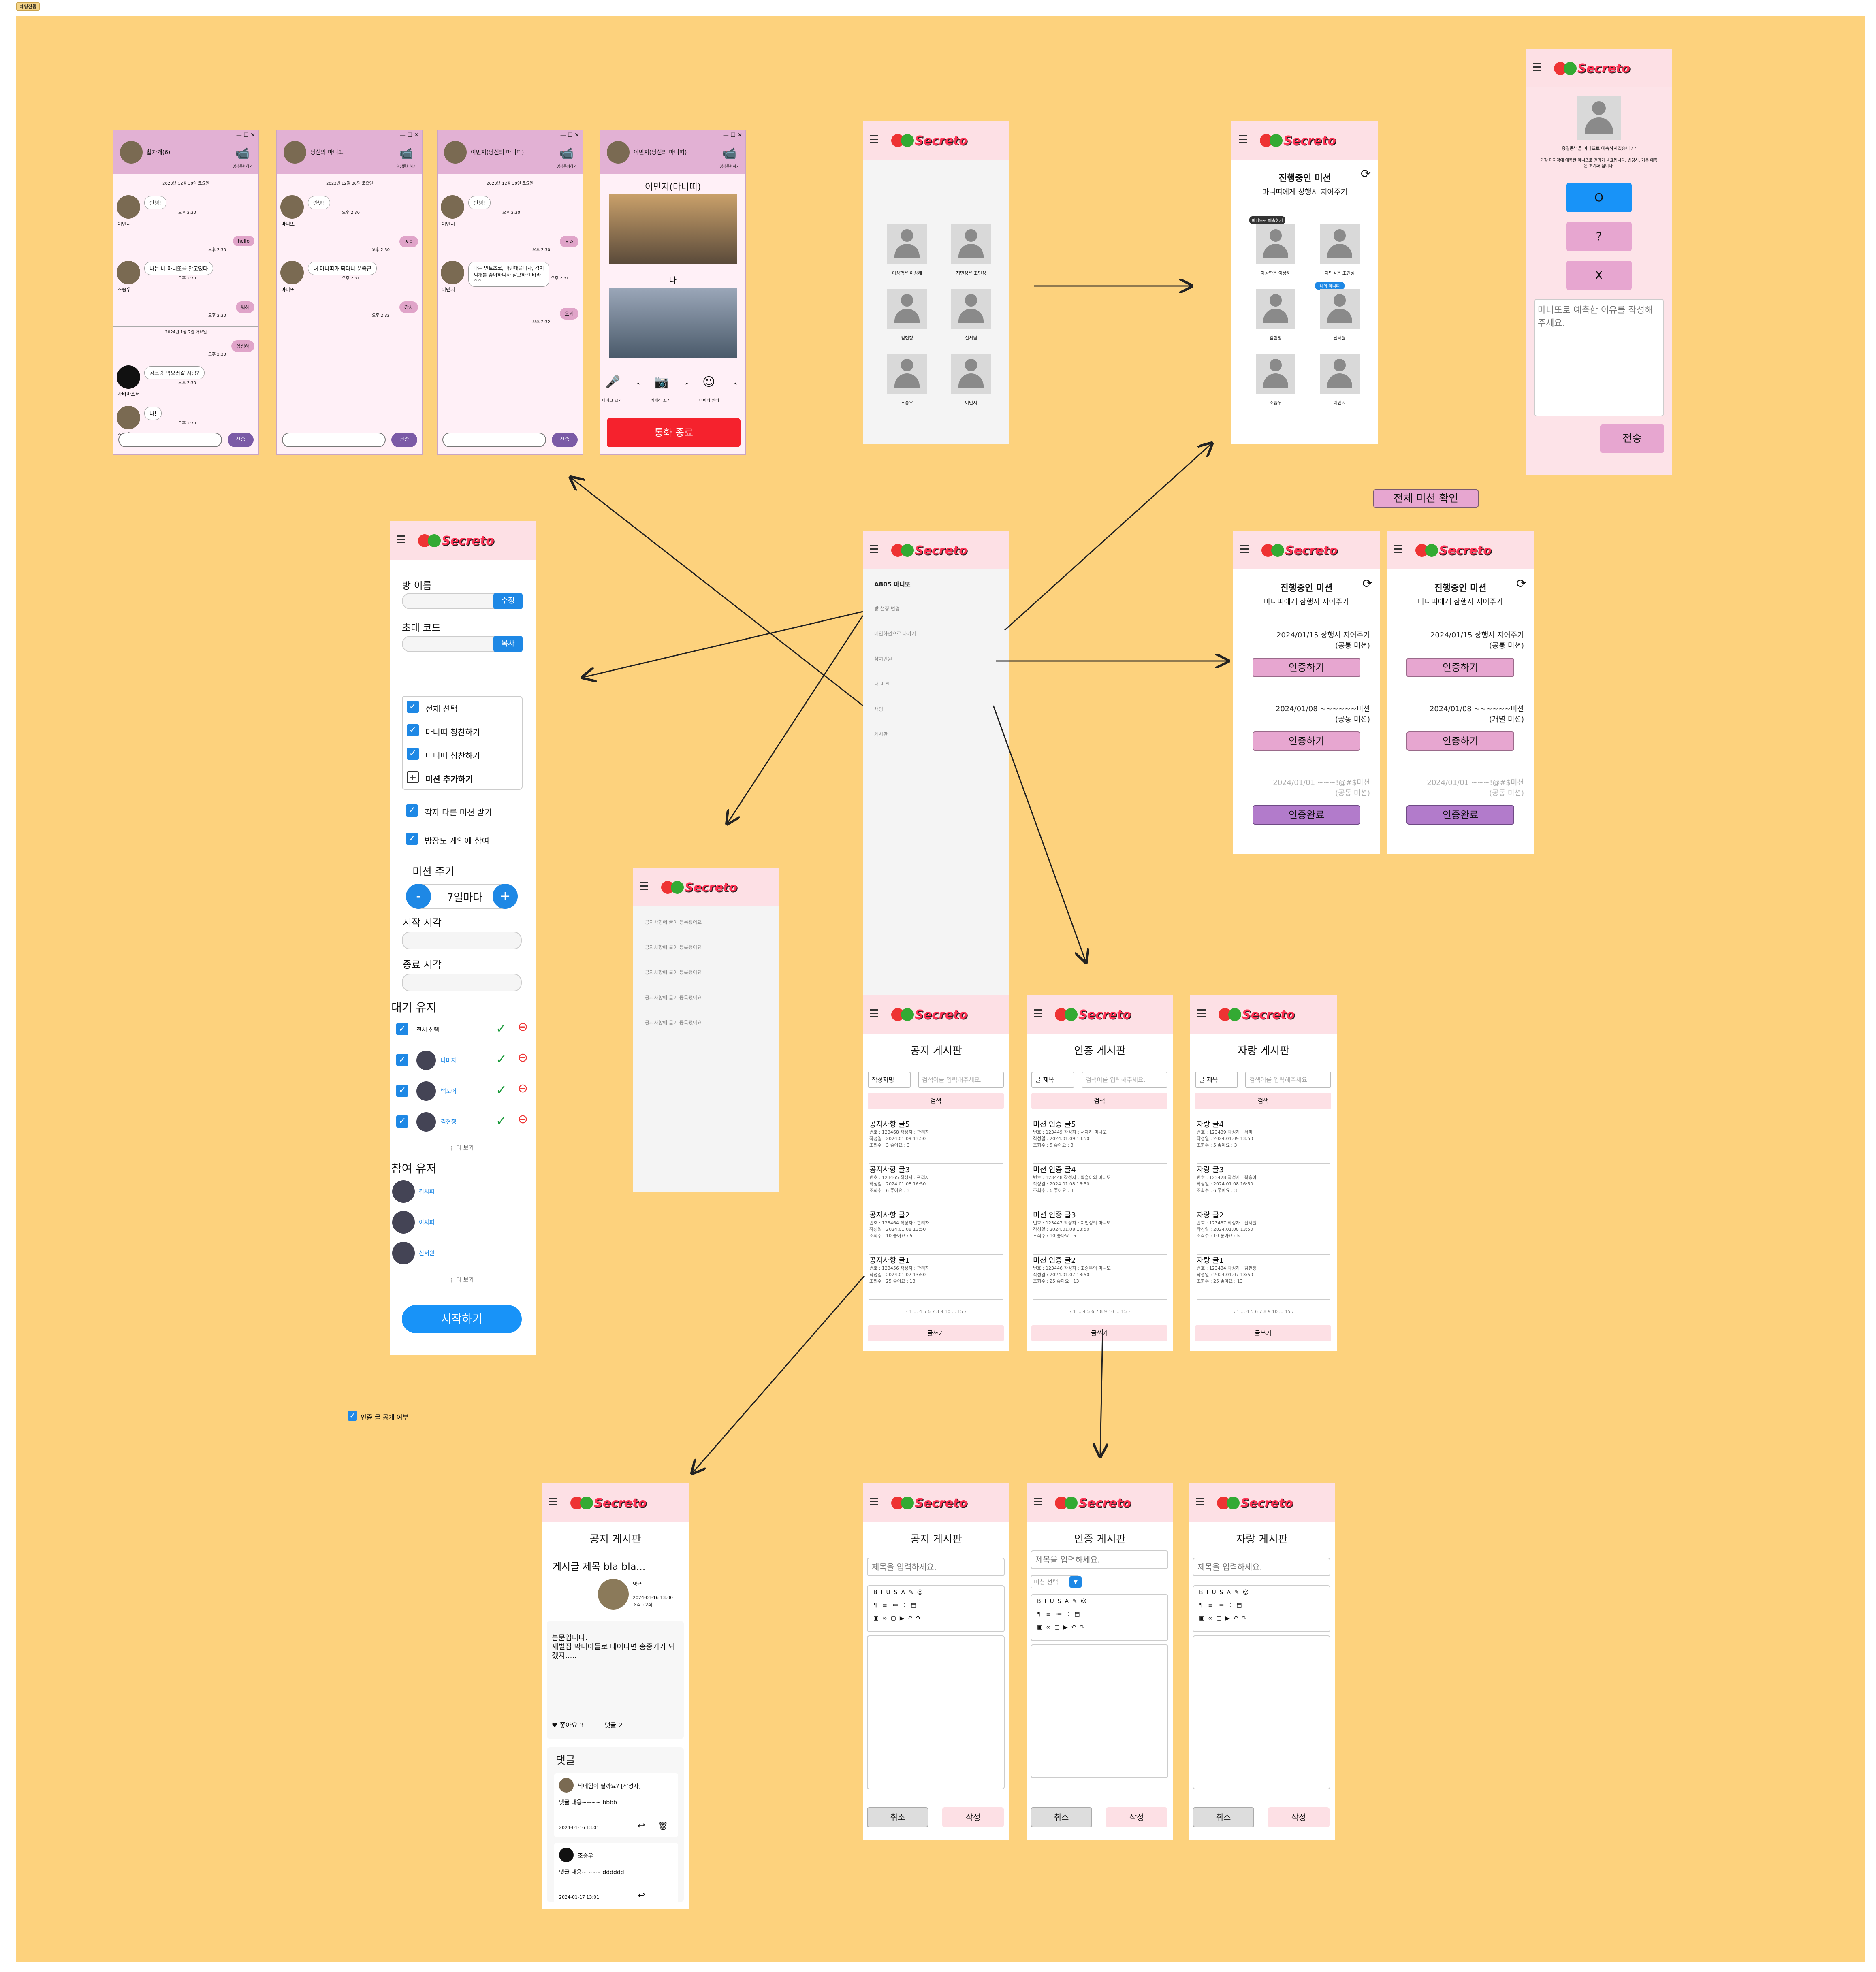 This screenshot has height=1972, width=1876. What do you see at coordinates (1039, 833) in the screenshot?
I see `arrow-menu-to-boards` at bounding box center [1039, 833].